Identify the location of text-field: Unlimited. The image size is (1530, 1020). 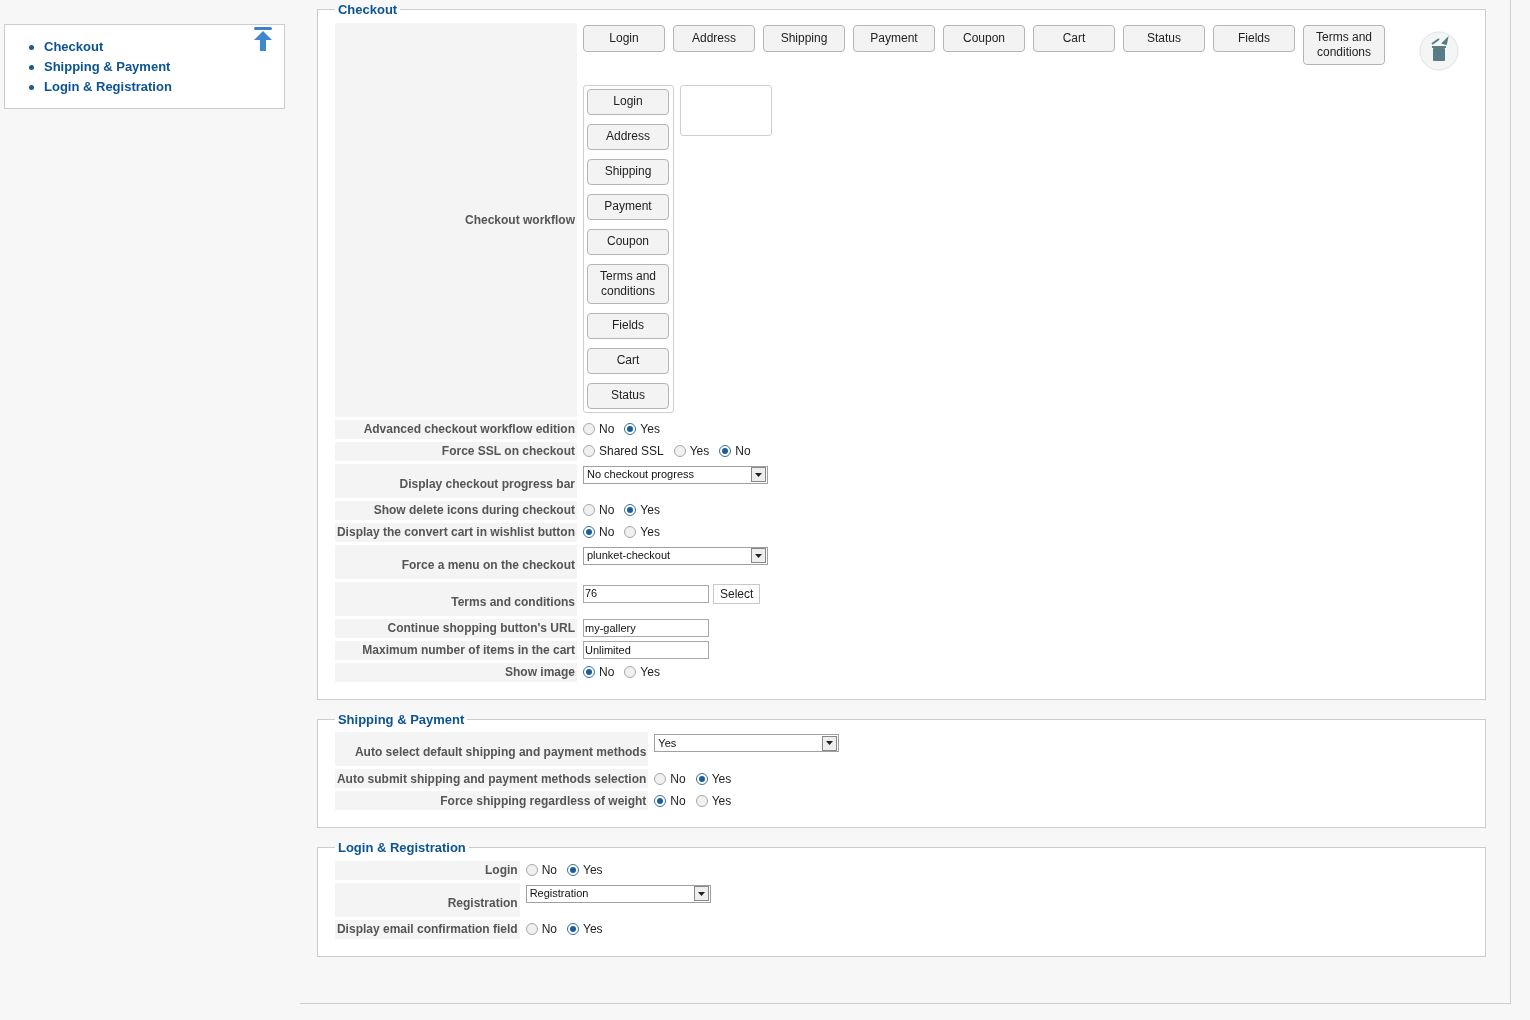
(646, 650).